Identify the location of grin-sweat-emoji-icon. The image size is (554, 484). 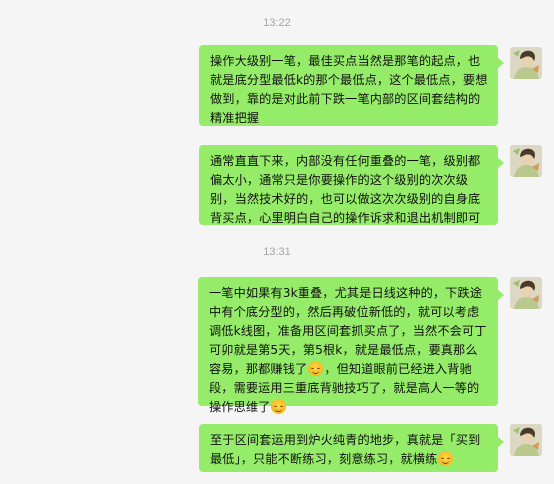
(316, 368).